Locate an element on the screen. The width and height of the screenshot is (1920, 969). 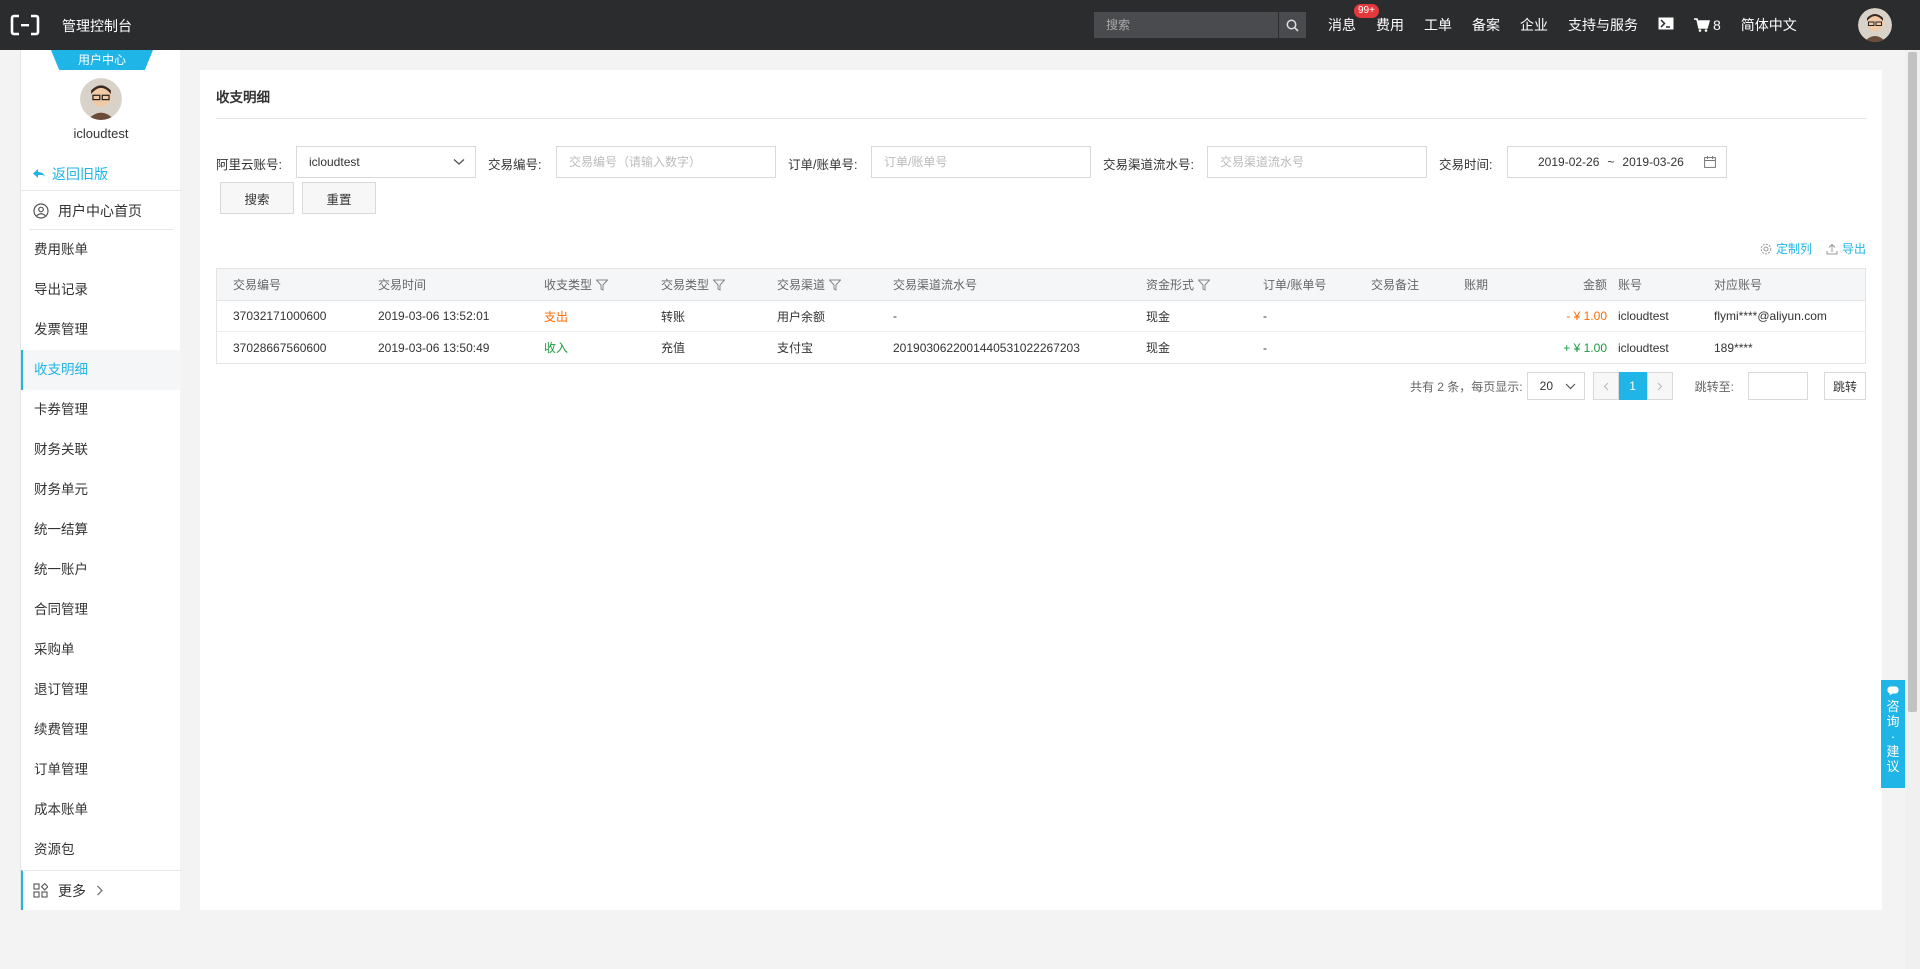
sidebar-item-unified-settlement: 统一结算 is located at coordinates (101, 530).